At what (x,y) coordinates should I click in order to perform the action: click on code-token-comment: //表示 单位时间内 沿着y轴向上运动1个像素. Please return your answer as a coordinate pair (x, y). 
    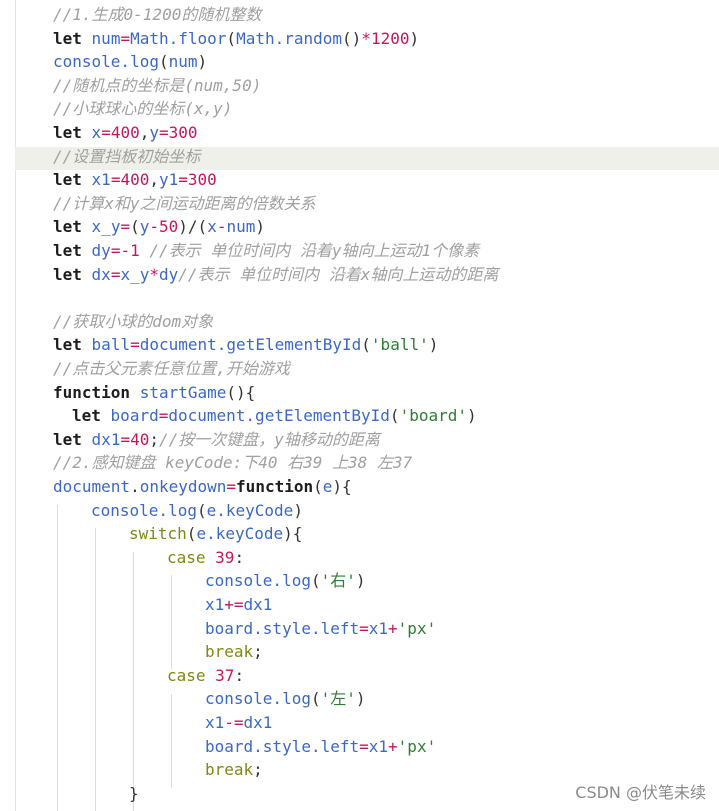
    Looking at the image, I should click on (314, 250).